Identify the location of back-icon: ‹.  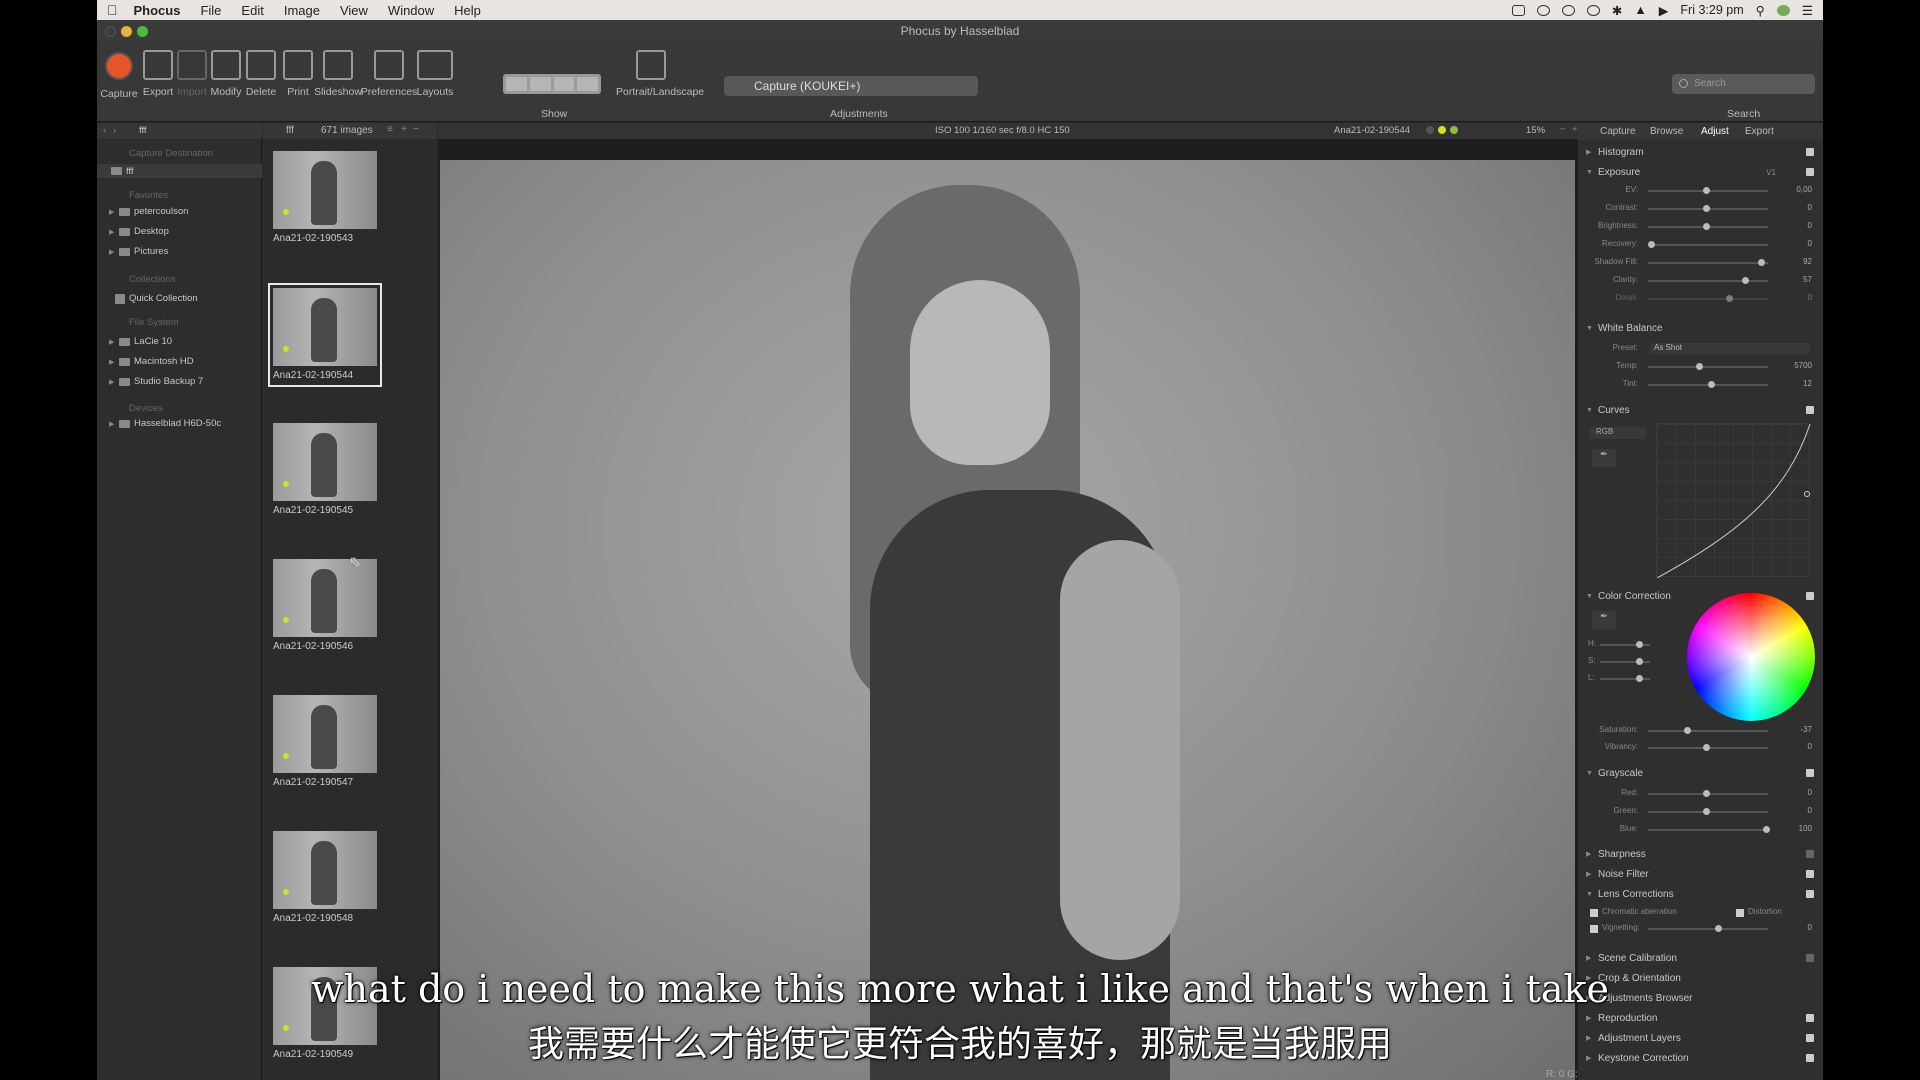
(104, 130).